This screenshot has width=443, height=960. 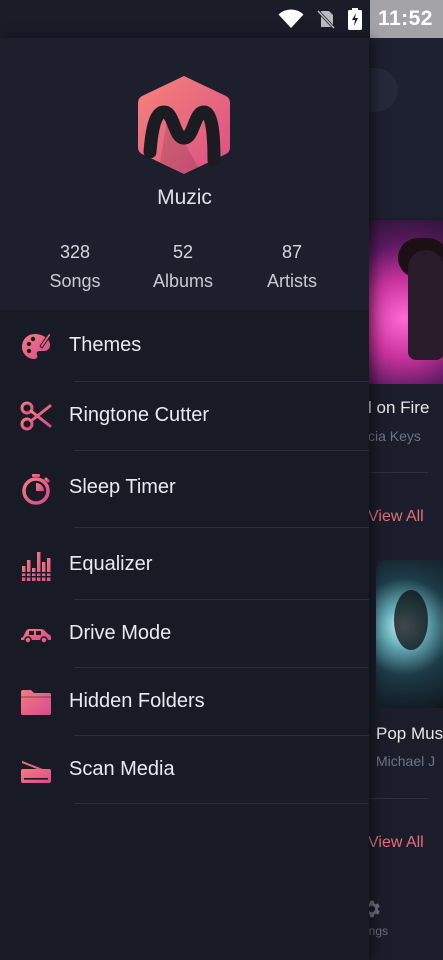 I want to click on album-title: Pop Mus, so click(x=409, y=734).